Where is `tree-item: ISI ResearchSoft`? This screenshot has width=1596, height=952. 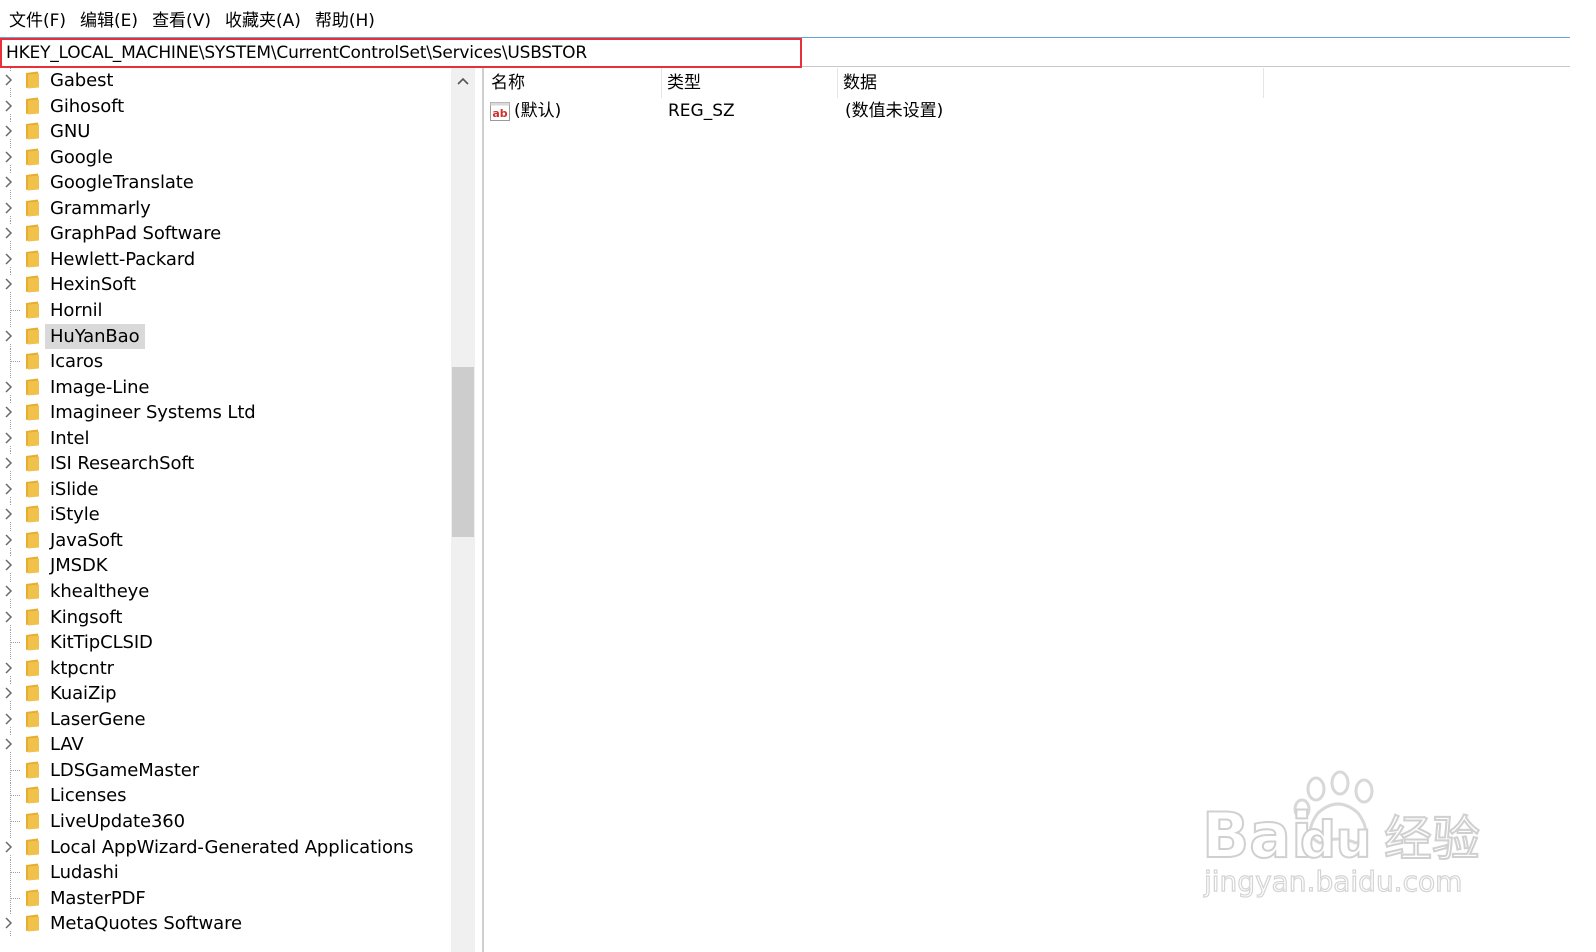 tree-item: ISI ResearchSoft is located at coordinates (225, 464).